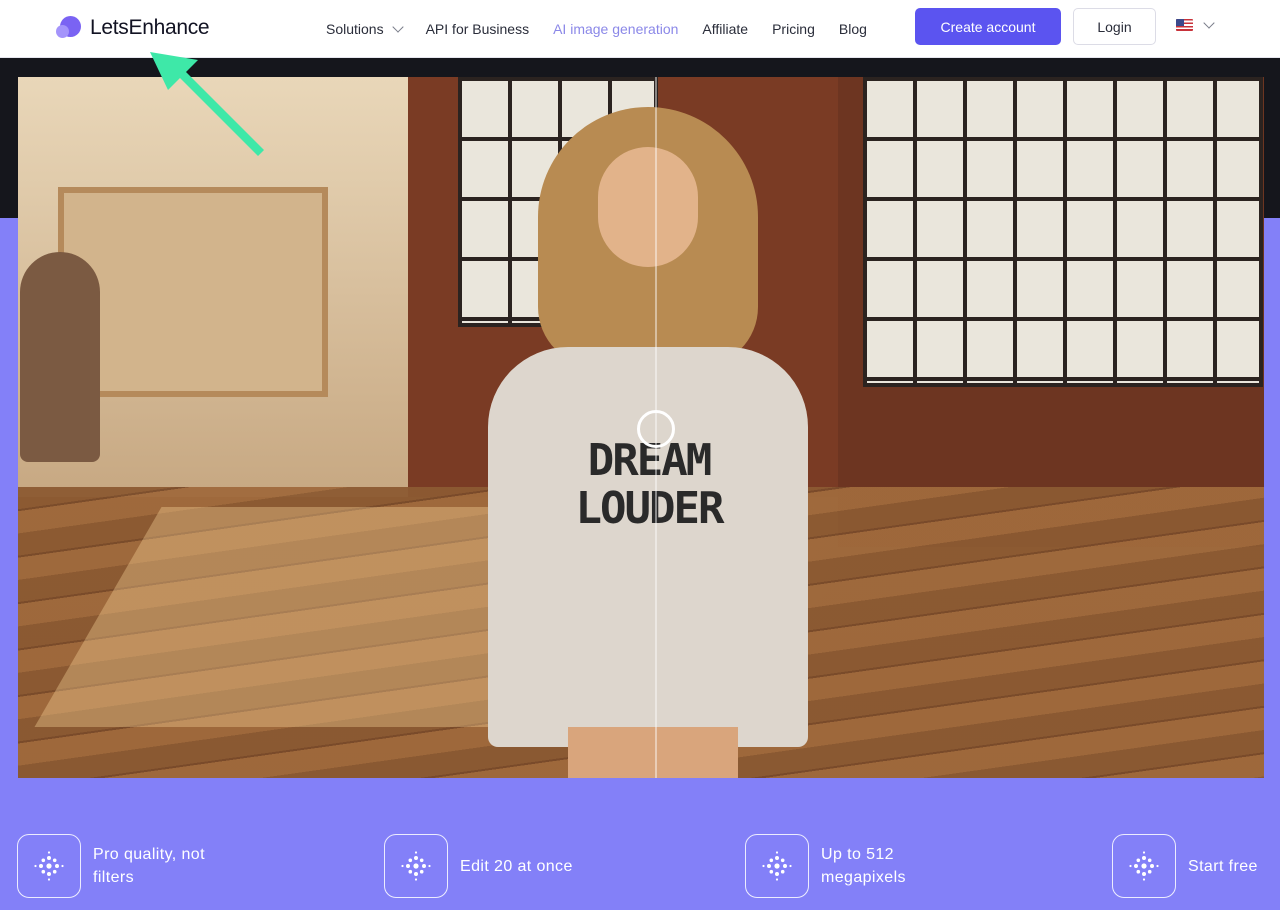 Image resolution: width=1280 pixels, height=910 pixels. I want to click on nav-ai-image-generation: AI image generation, so click(615, 29).